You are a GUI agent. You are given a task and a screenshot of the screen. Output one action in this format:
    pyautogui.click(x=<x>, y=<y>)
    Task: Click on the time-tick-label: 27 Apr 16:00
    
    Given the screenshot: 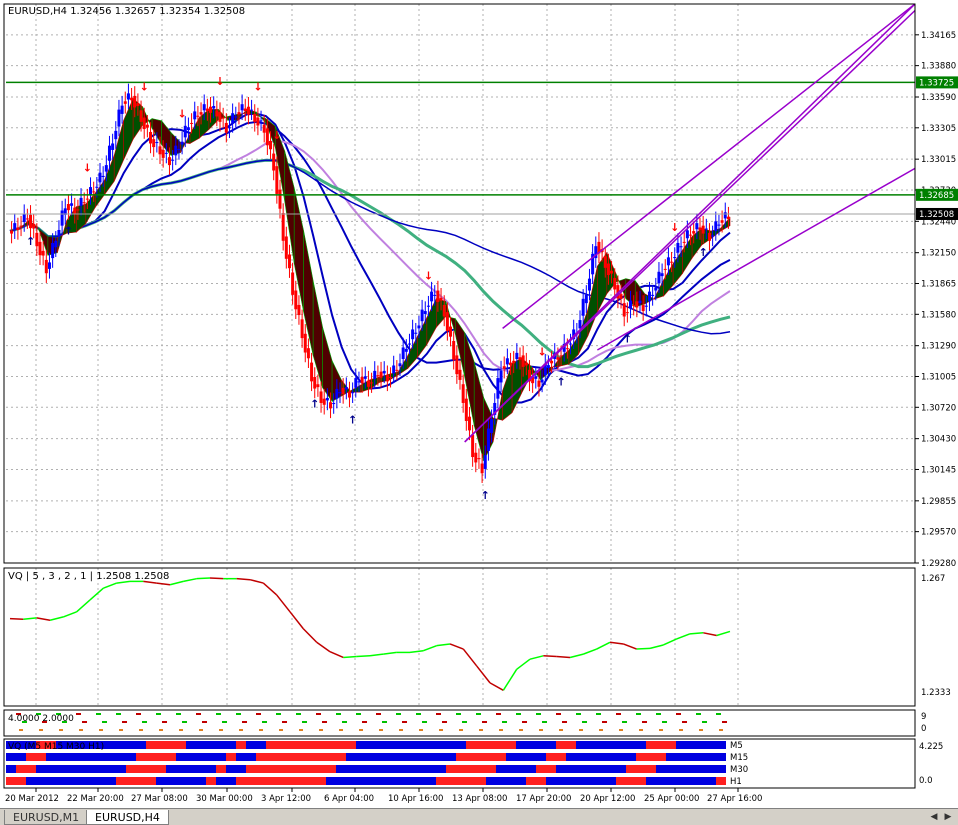 What is the action you would take?
    pyautogui.click(x=734, y=799)
    